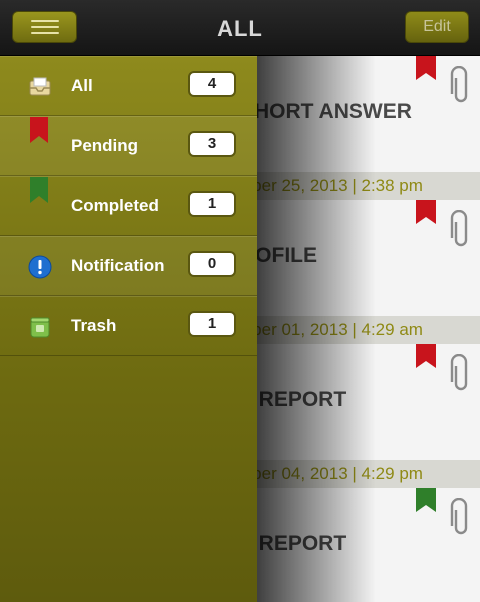  What do you see at coordinates (115, 205) in the screenshot?
I see `drawer-item-label: Completed` at bounding box center [115, 205].